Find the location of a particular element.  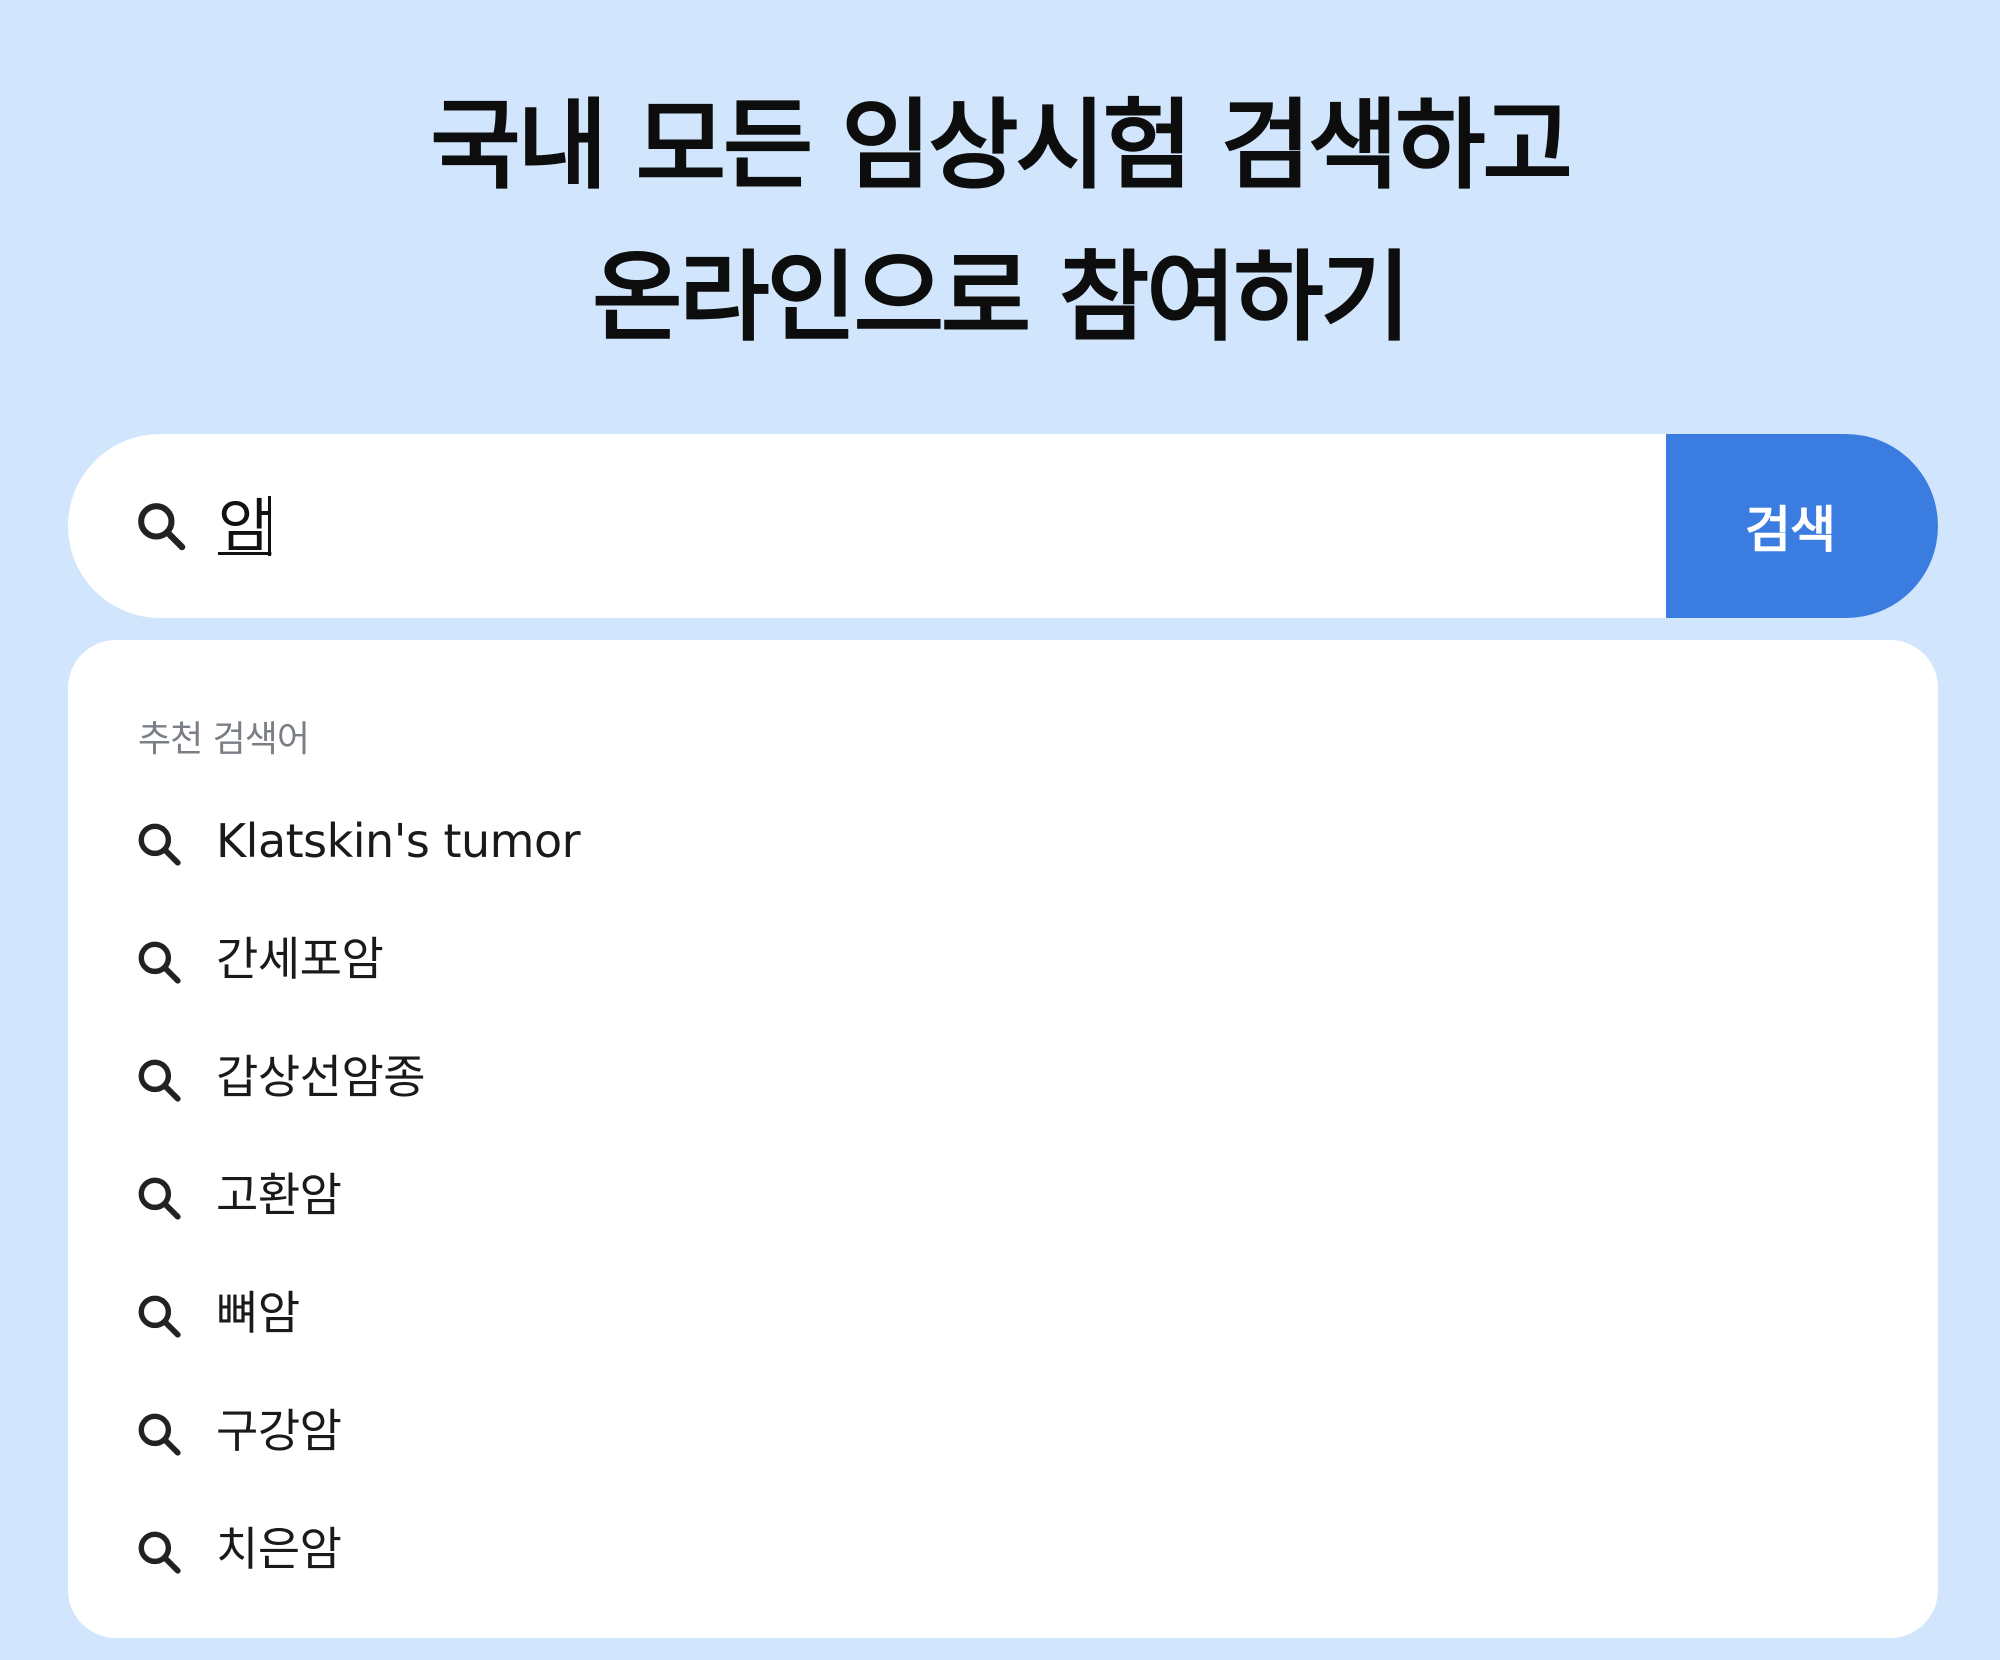

suggestion-item: 갑상선암종 is located at coordinates (1003, 1078).